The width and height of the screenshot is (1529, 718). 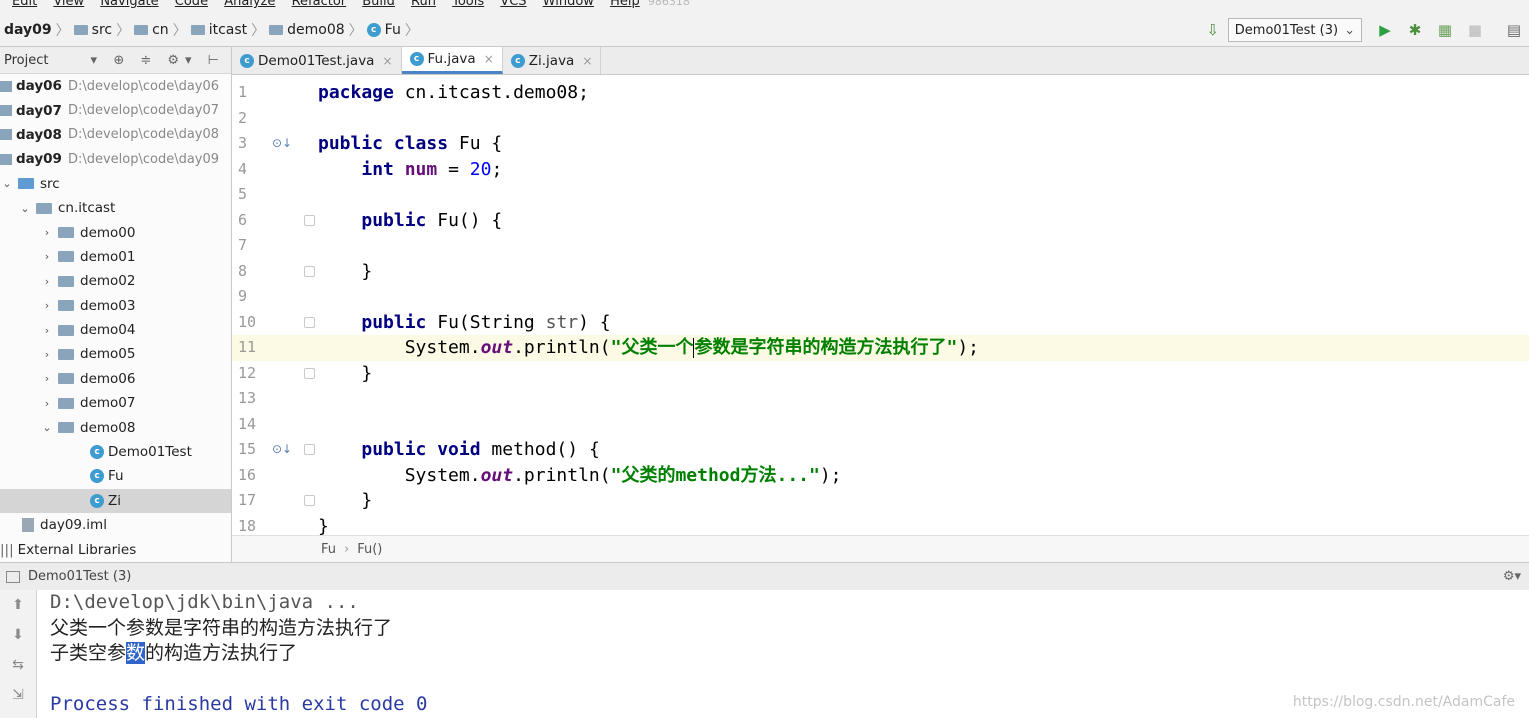 I want to click on up-arrow-icon: ⬆, so click(x=18, y=605).